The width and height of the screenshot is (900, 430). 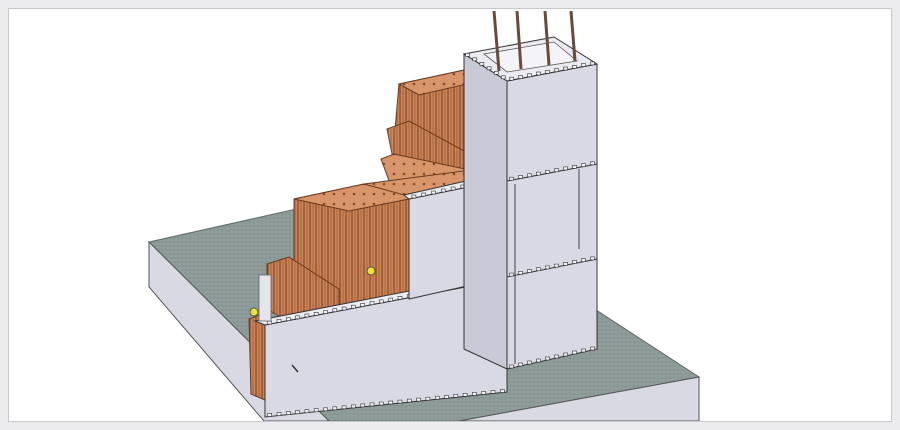 I want to click on column-formwork, so click(x=530, y=203).